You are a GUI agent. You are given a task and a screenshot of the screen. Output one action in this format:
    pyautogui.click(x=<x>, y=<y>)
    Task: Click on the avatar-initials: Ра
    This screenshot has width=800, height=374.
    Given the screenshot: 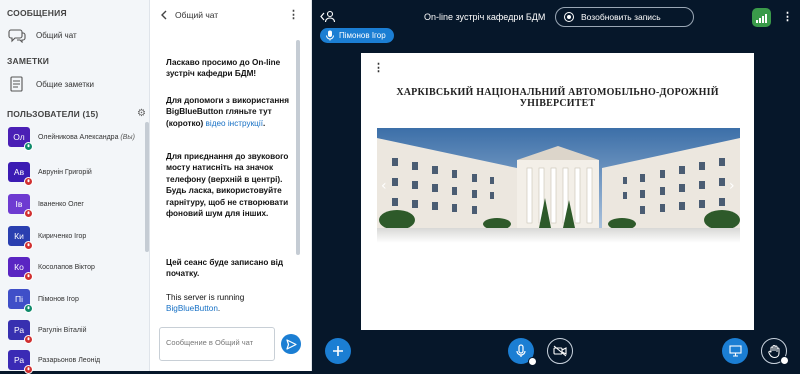 What is the action you would take?
    pyautogui.click(x=19, y=330)
    